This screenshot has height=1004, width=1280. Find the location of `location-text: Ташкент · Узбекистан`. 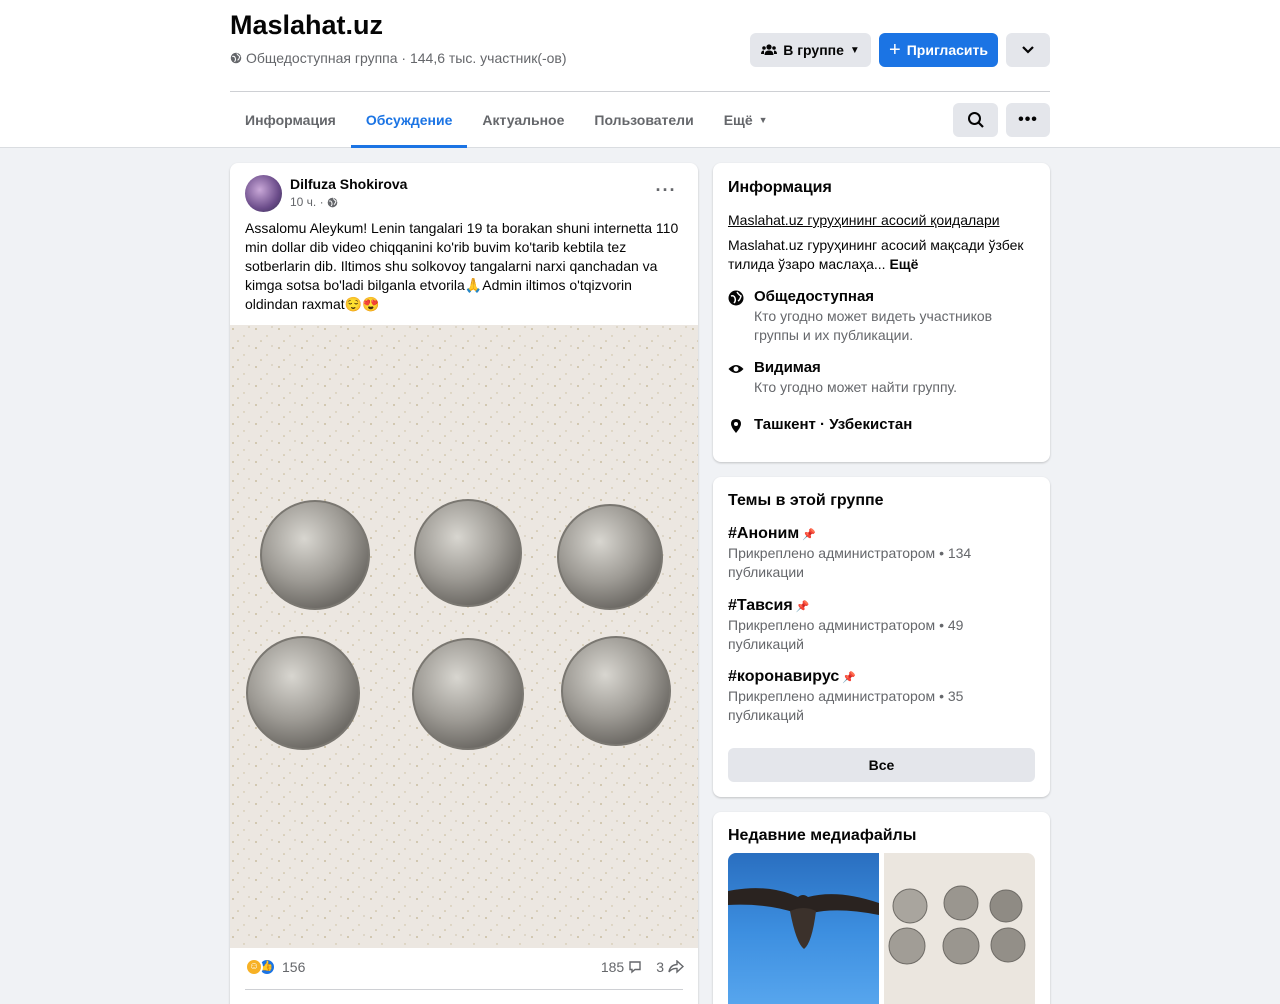

location-text: Ташкент · Узбекистан is located at coordinates (833, 425).